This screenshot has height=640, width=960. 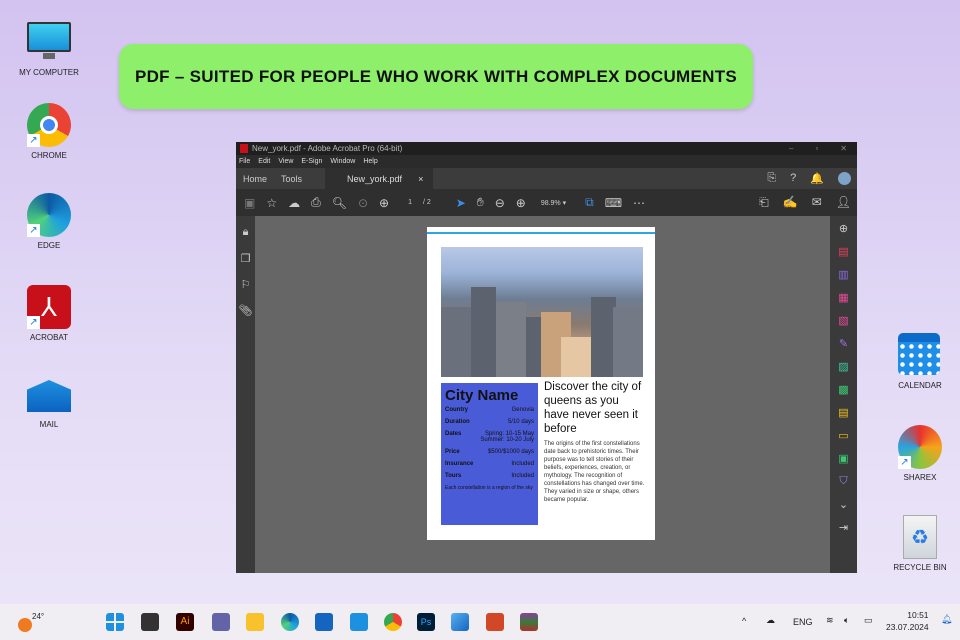 I want to click on info-row: Tours Included, so click(x=489, y=476).